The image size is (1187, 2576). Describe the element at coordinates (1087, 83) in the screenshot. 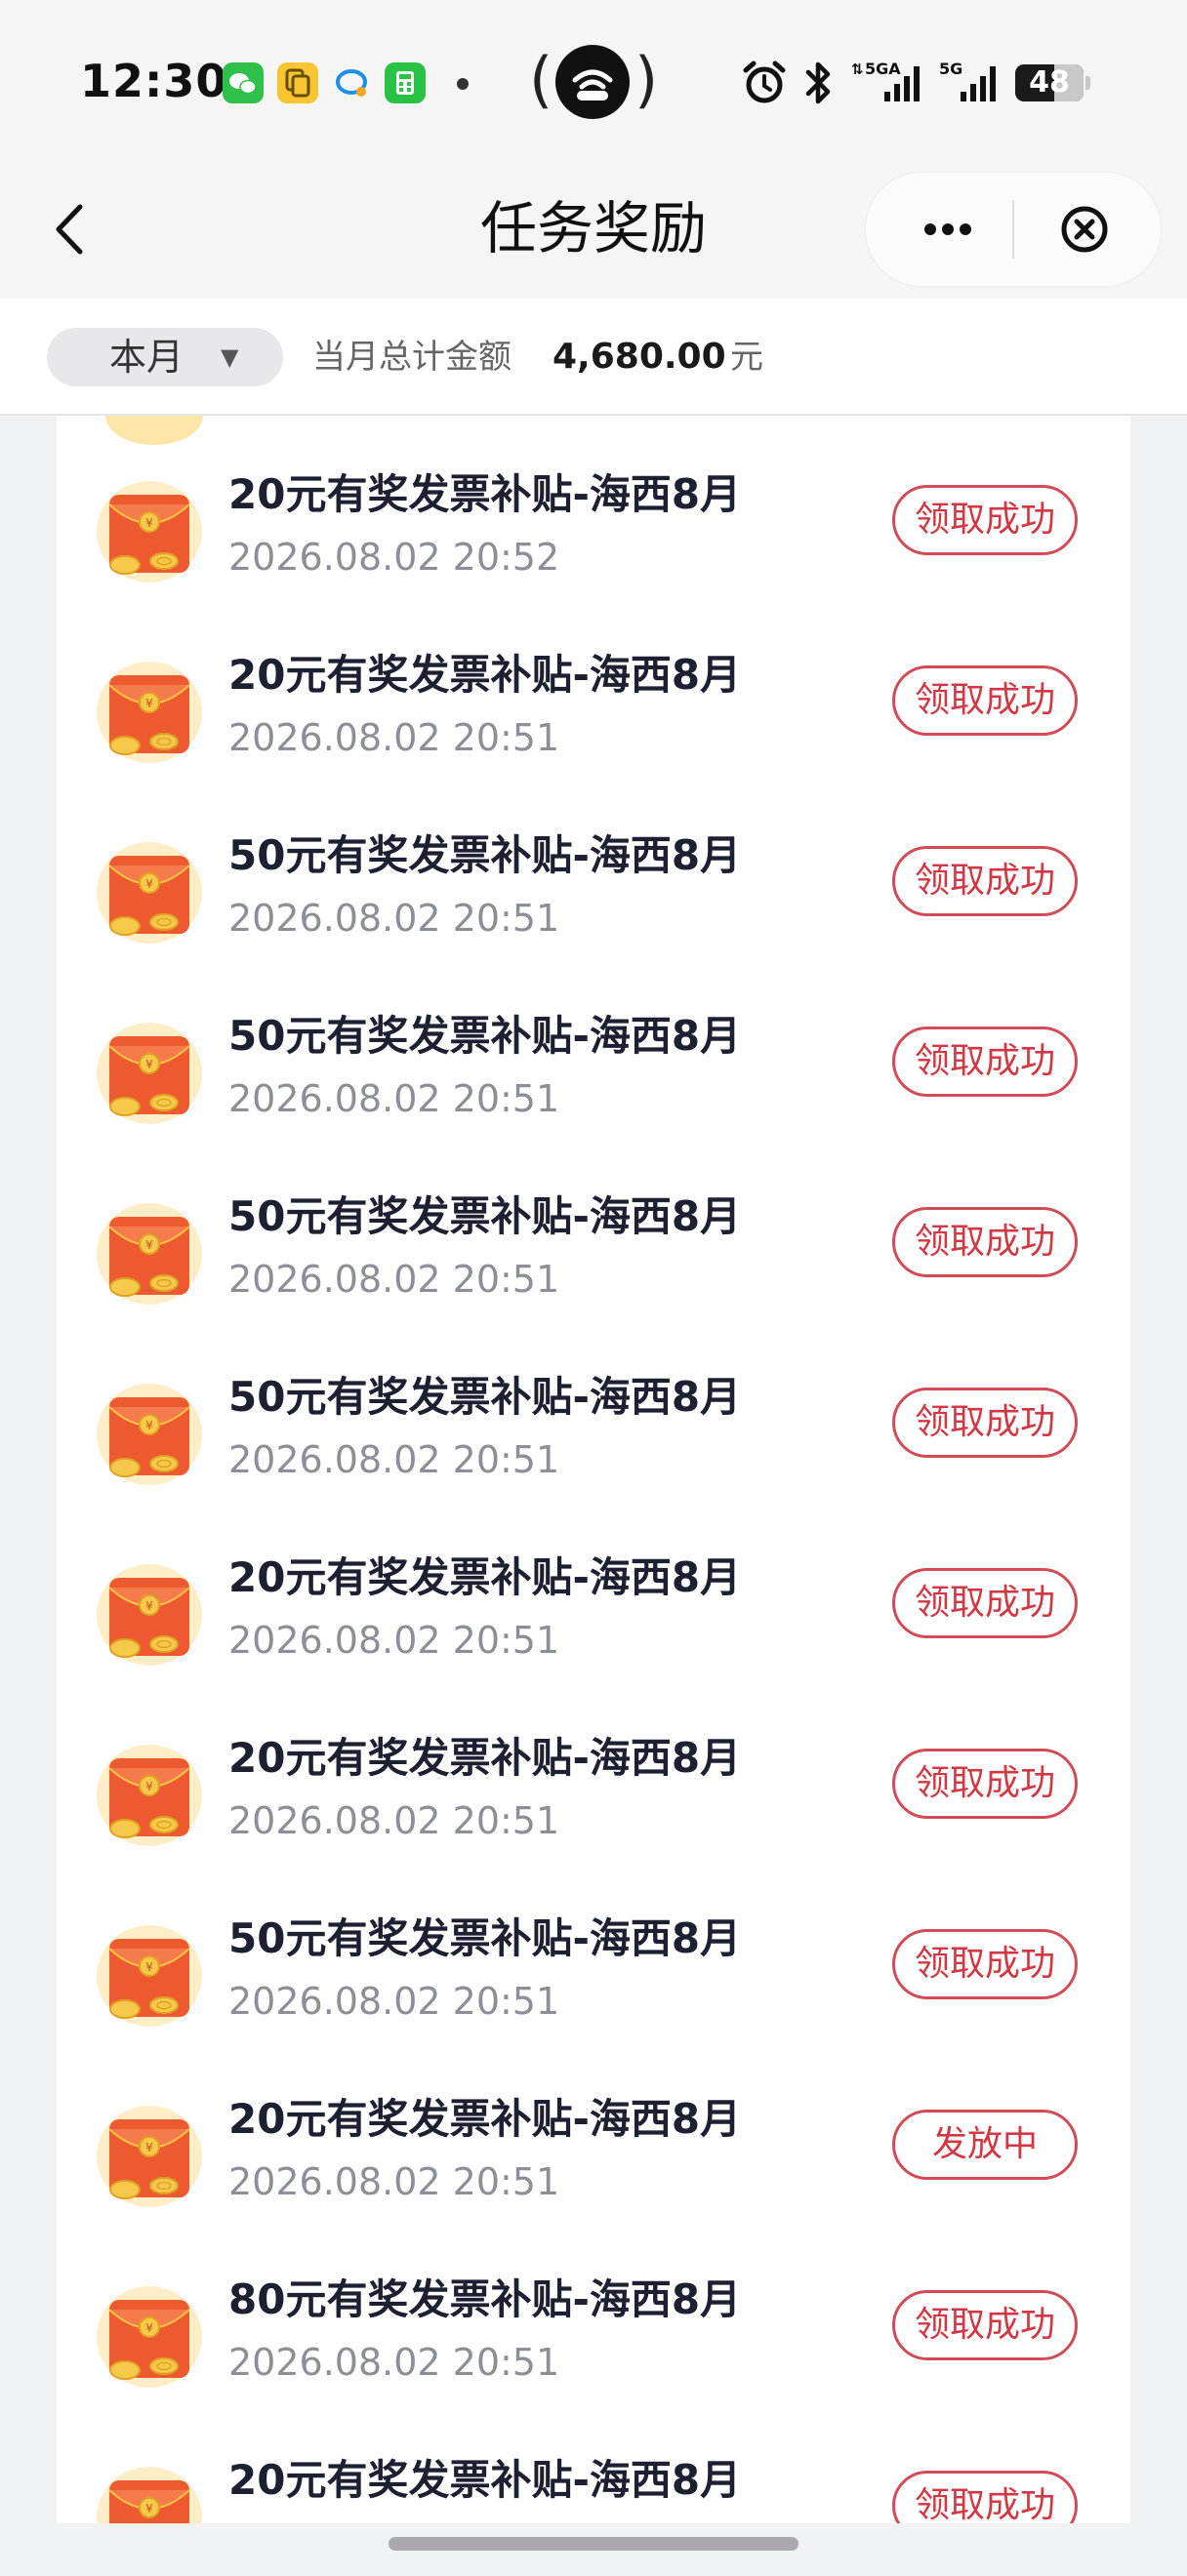

I see `battery-tip` at that location.